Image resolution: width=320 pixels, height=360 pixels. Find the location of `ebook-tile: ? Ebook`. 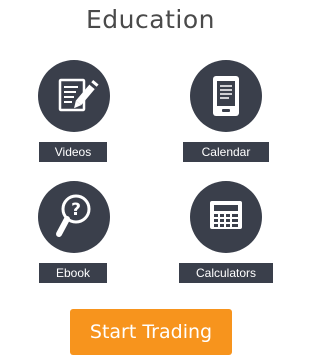

ebook-tile: ? Ebook is located at coordinates (72, 237).